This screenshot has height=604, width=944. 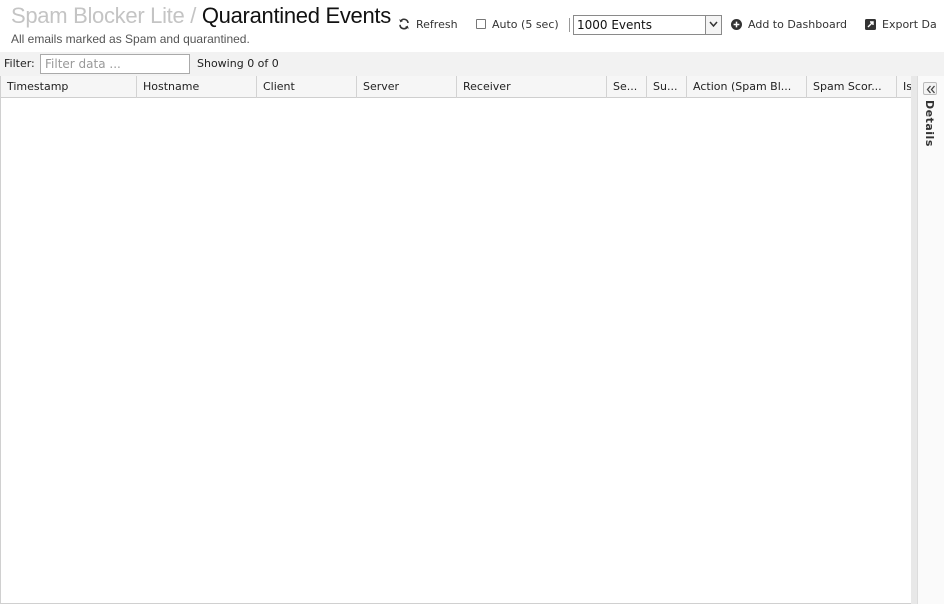 I want to click on column-header-hostname: Hostname, so click(x=197, y=87).